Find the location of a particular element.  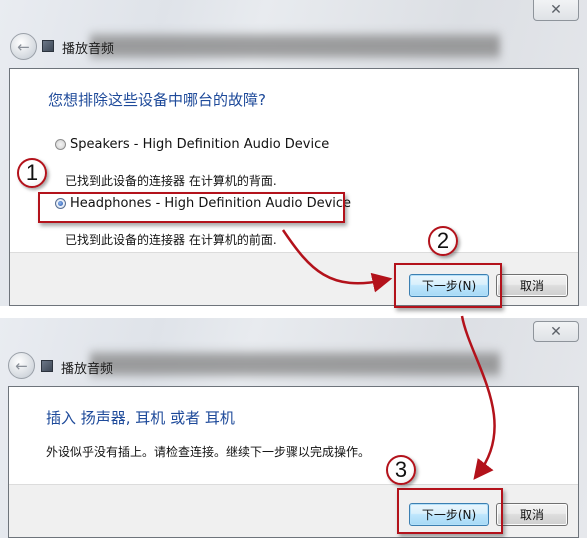

step-badge-3: 3 is located at coordinates (401, 470).